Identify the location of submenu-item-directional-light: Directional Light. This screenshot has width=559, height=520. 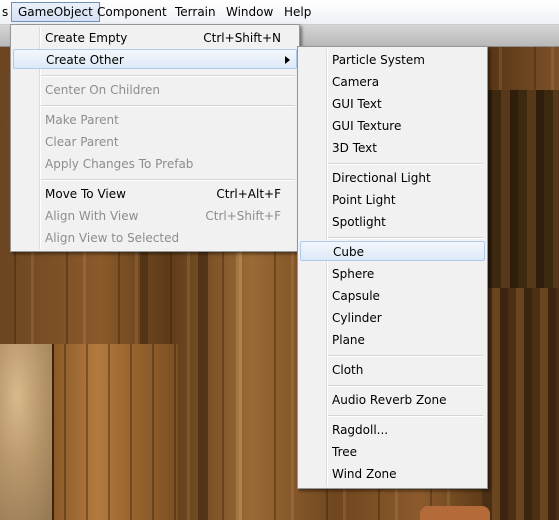
(391, 178).